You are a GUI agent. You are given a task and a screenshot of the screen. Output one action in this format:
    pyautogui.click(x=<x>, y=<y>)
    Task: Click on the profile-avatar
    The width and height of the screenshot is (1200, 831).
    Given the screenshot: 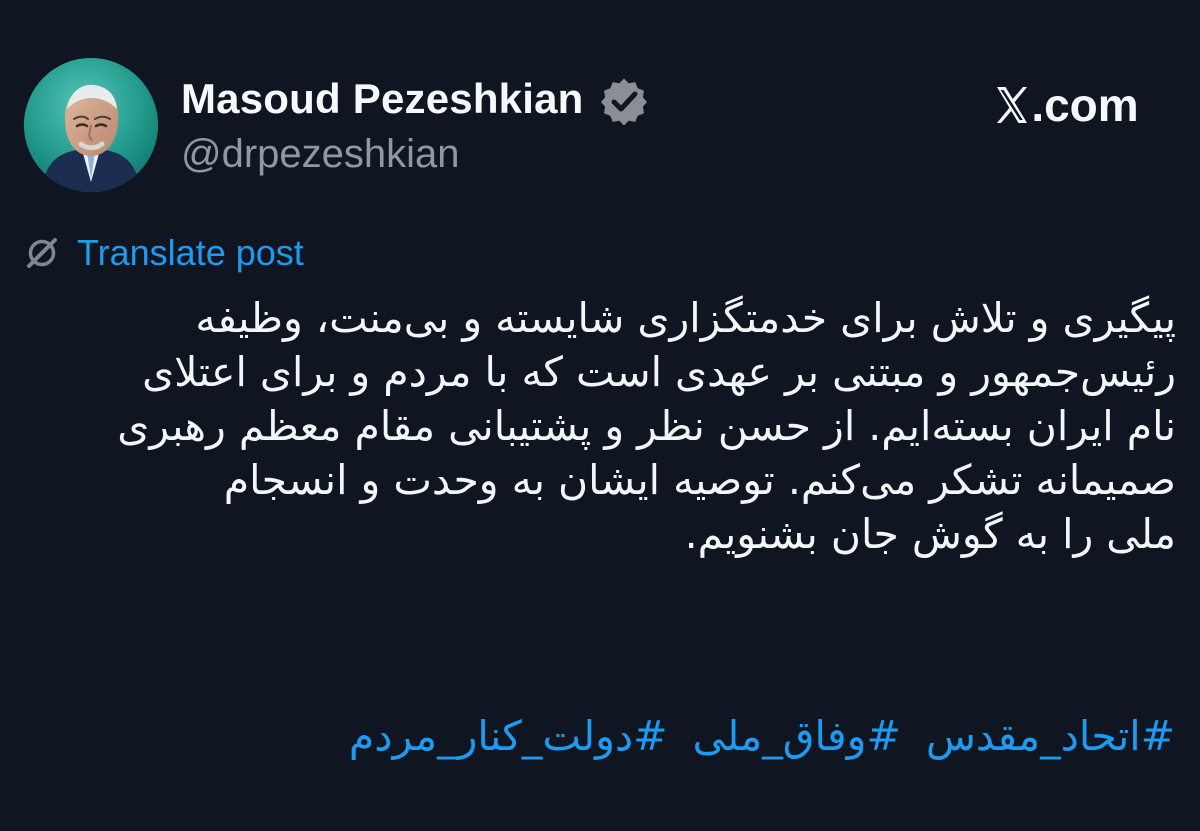 What is the action you would take?
    pyautogui.click(x=91, y=125)
    